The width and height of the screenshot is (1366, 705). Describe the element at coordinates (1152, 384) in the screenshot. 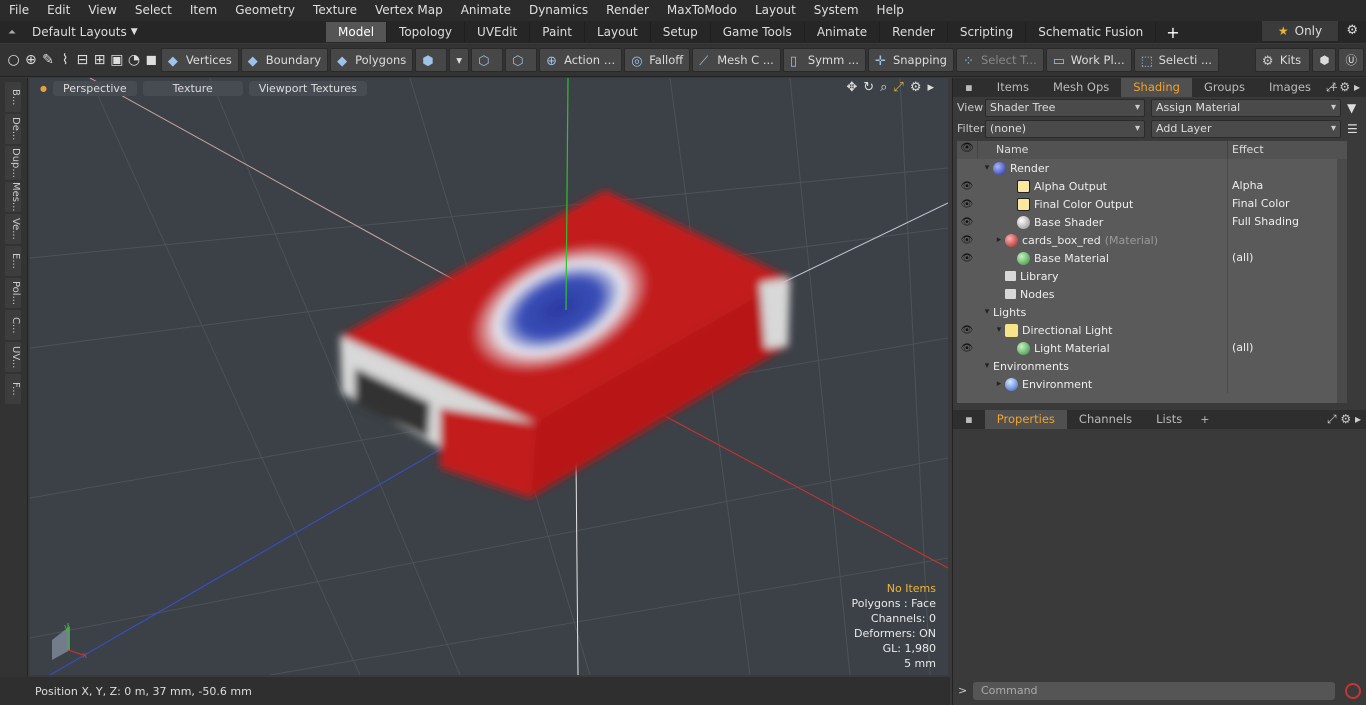

I see `tree-row-environment: ▸ Environment` at that location.